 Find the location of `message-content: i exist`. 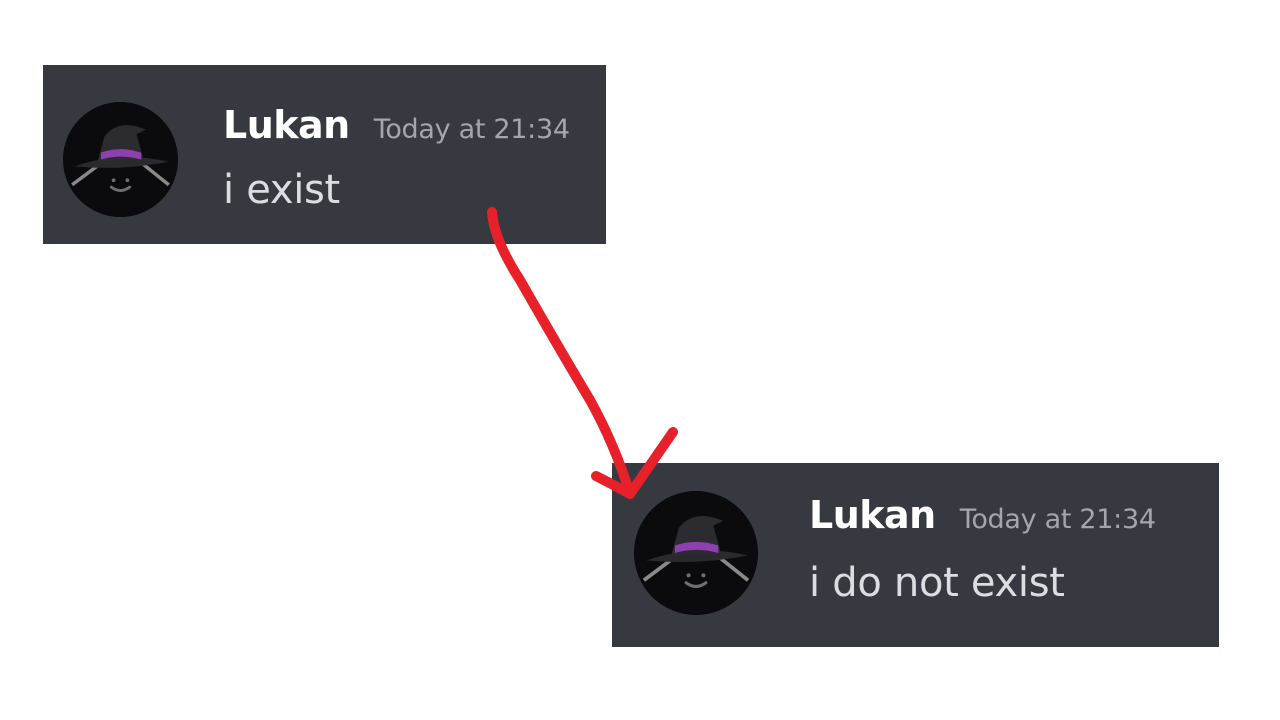

message-content: i exist is located at coordinates (281, 190).